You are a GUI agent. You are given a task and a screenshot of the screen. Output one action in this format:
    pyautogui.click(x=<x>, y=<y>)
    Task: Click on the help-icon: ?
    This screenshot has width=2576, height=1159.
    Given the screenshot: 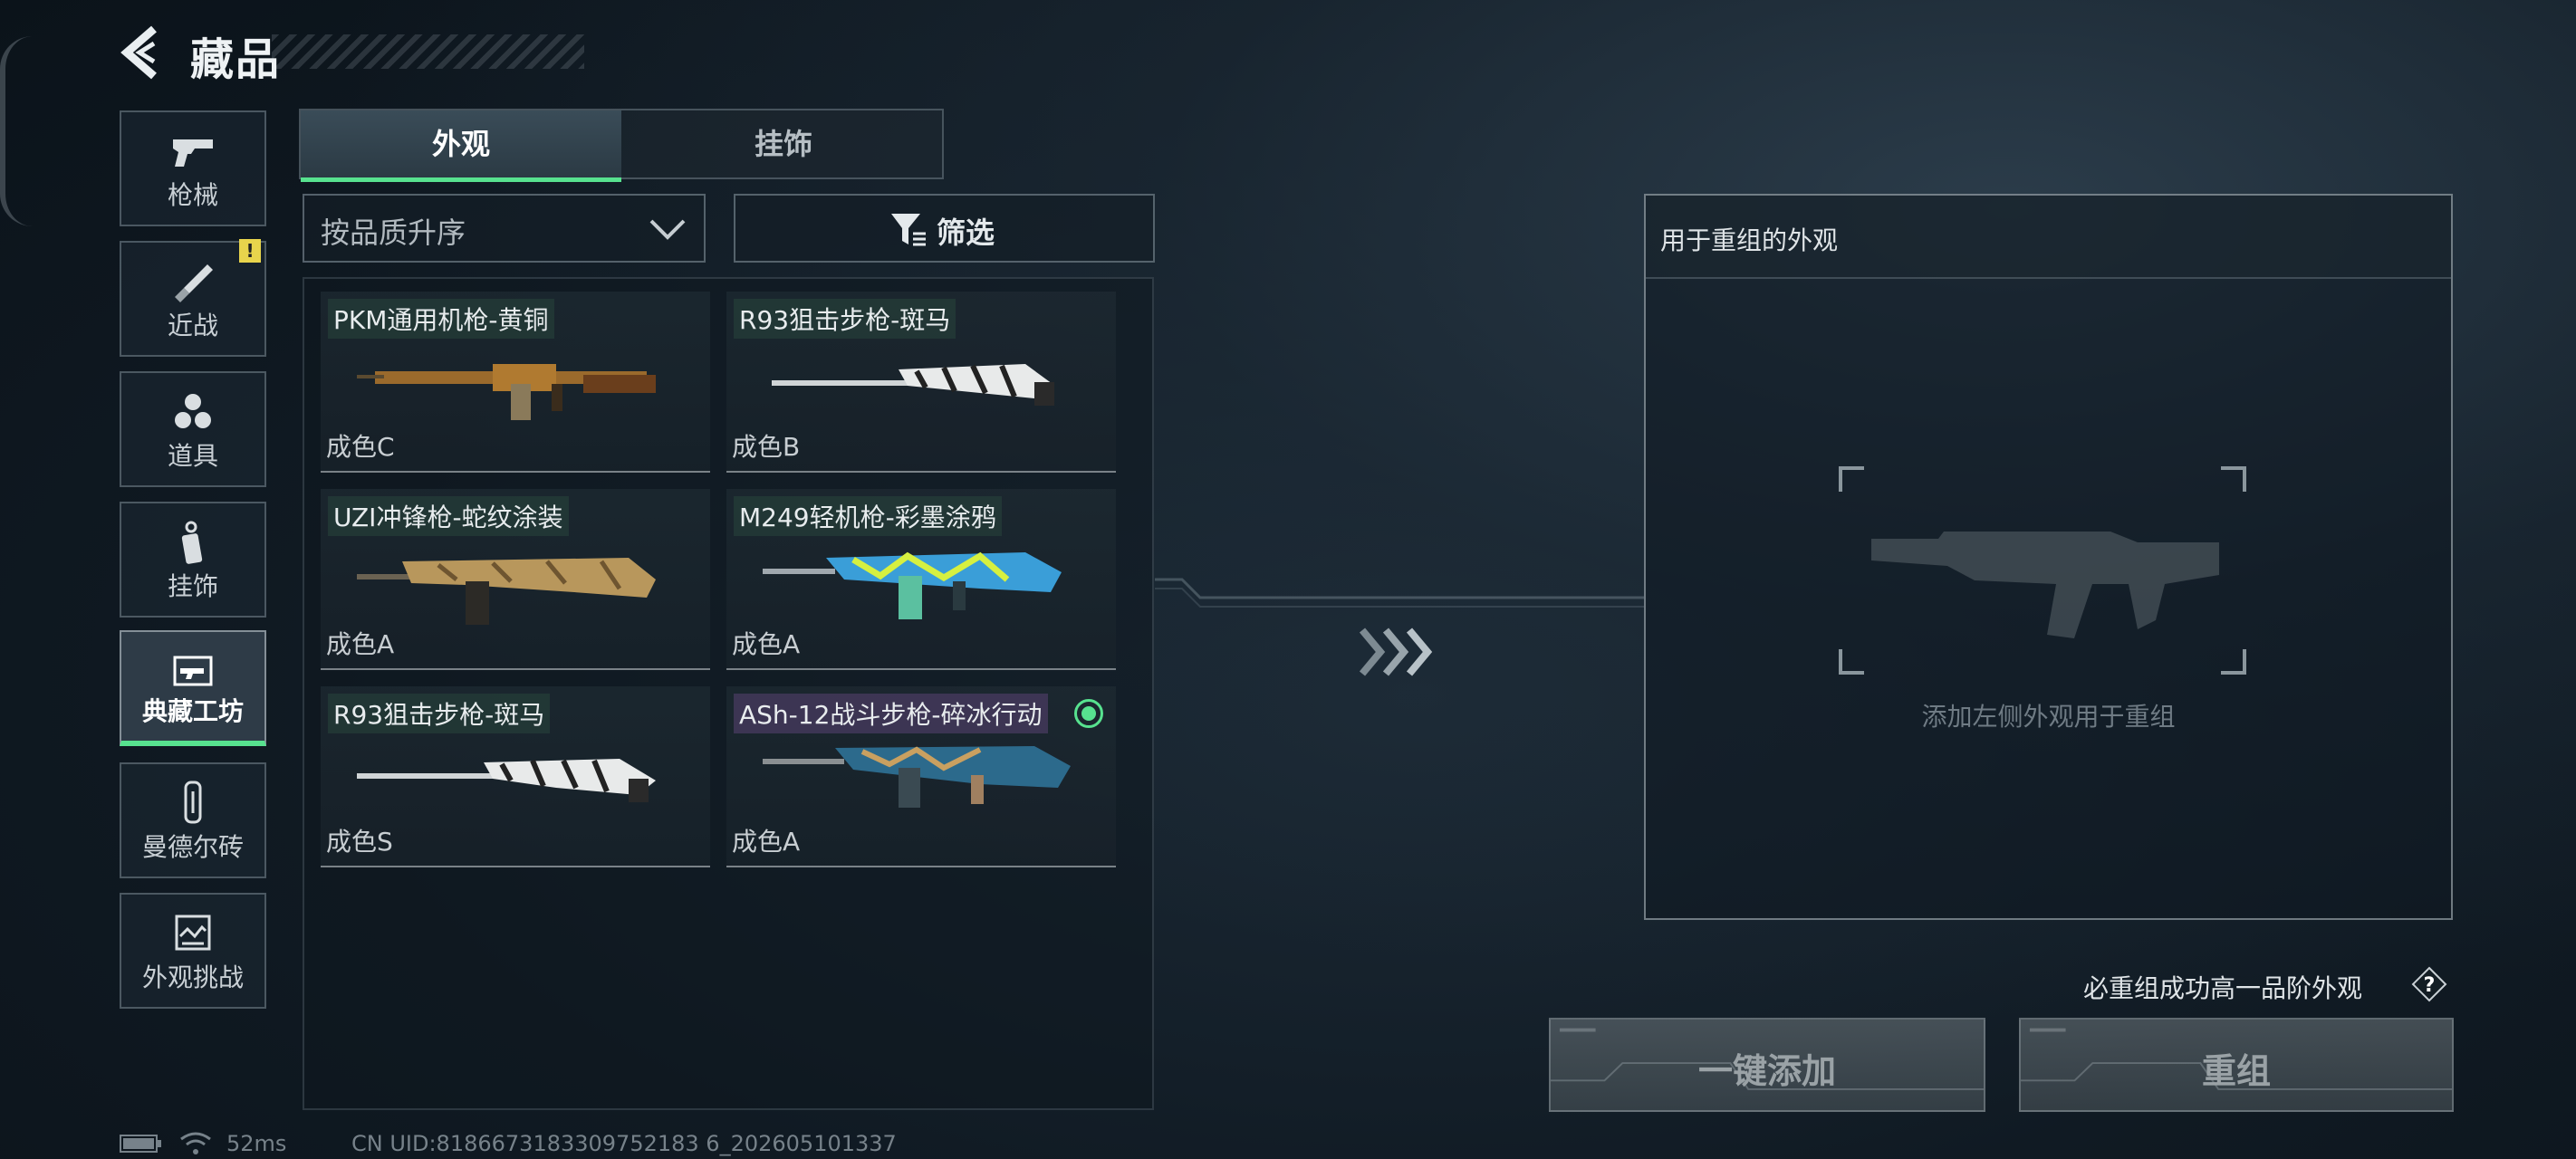 What is the action you would take?
    pyautogui.click(x=2429, y=984)
    